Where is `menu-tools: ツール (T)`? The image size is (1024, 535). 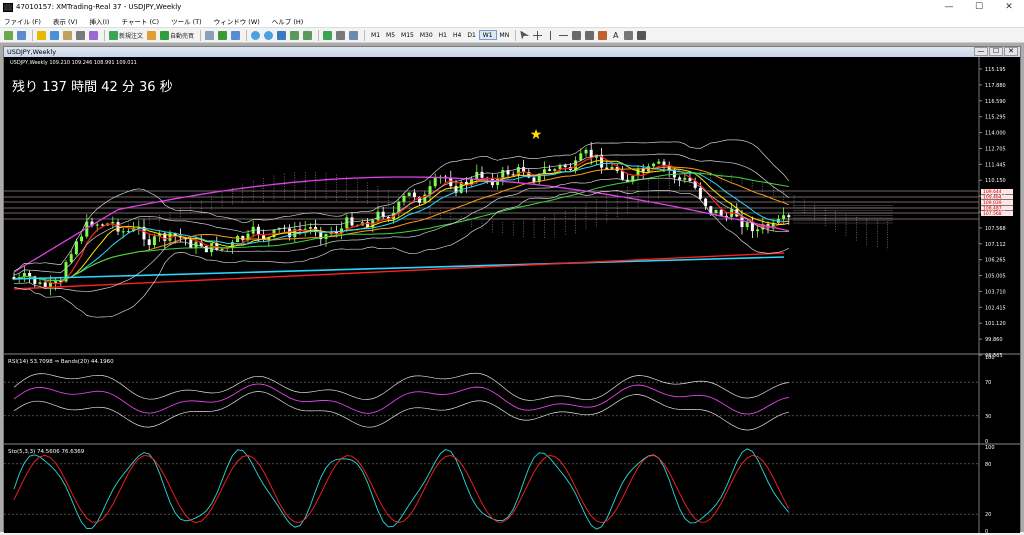 menu-tools: ツール (T) is located at coordinates (186, 21).